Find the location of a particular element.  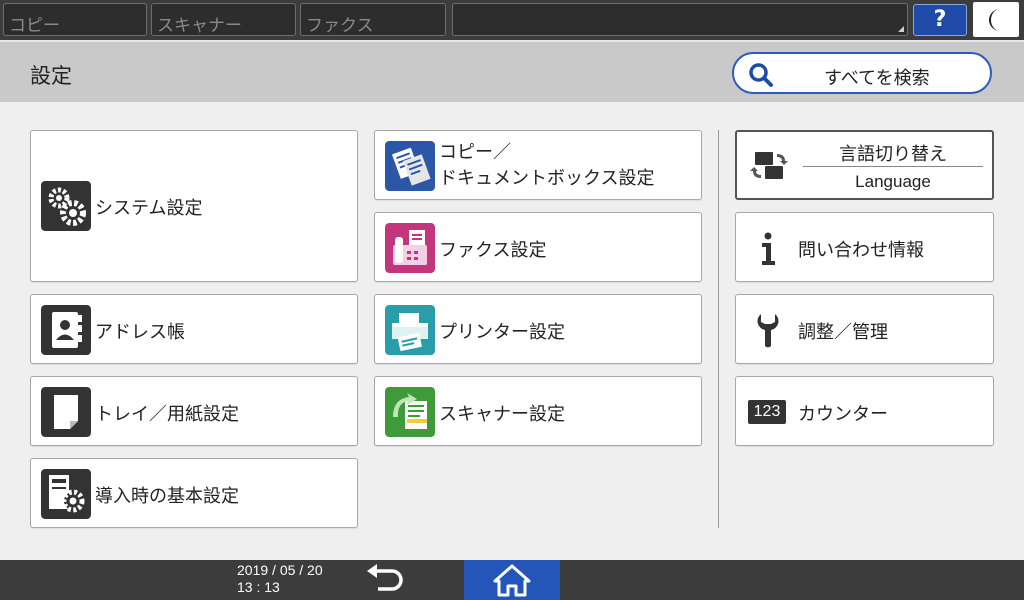

counter-123-icon: 123 is located at coordinates (767, 412).